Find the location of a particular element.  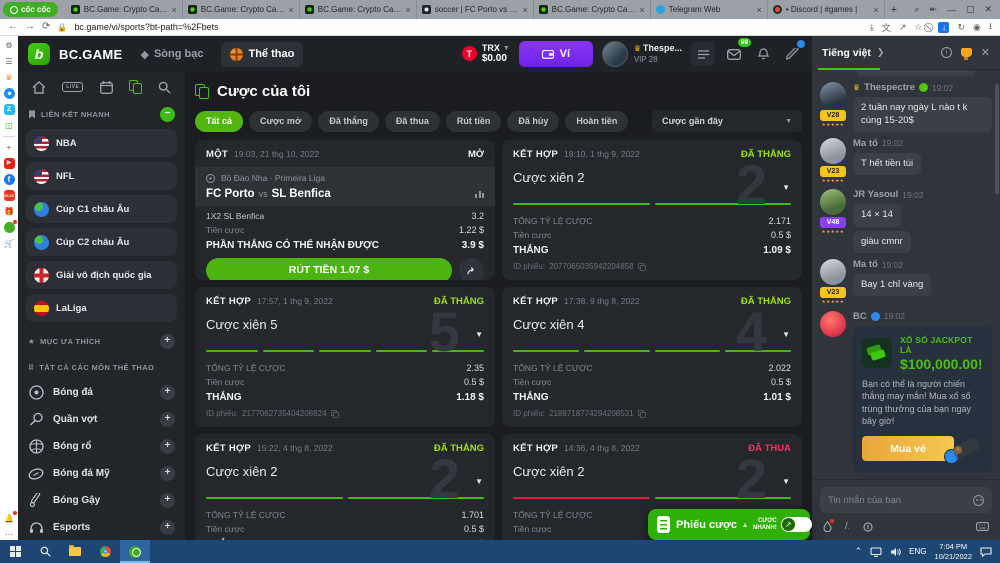

emoji-picker-icon is located at coordinates (978, 500).